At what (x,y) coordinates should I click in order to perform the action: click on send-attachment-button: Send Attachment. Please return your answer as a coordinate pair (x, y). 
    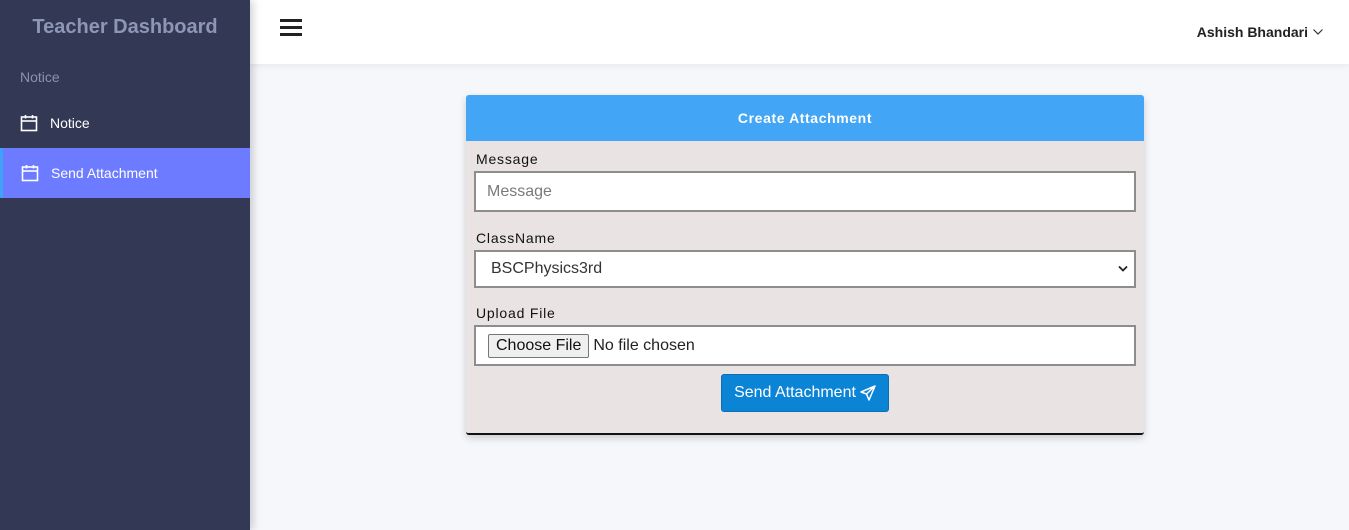
    Looking at the image, I should click on (805, 393).